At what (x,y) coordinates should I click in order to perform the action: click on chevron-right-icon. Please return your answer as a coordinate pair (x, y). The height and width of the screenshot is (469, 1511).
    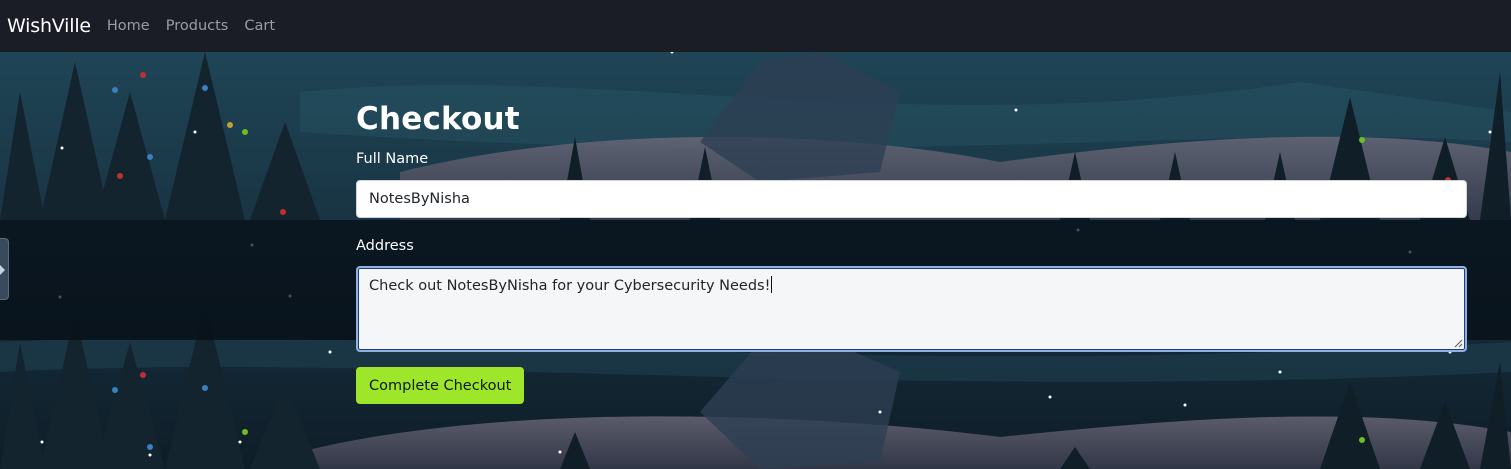
    Looking at the image, I should click on (2, 270).